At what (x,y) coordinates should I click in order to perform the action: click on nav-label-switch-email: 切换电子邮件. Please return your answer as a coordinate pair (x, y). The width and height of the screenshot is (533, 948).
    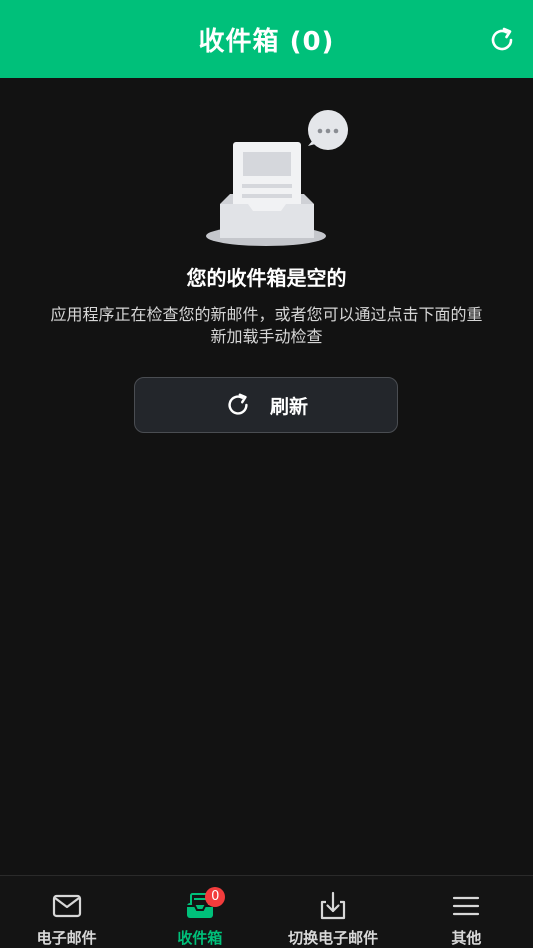
    Looking at the image, I should click on (333, 938).